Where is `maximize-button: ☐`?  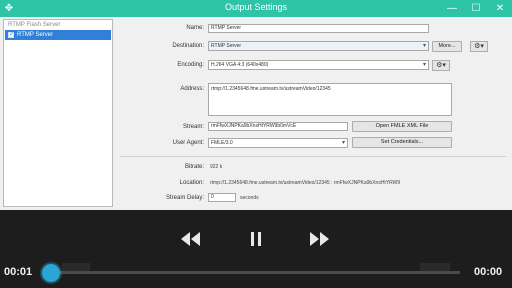 maximize-button: ☐ is located at coordinates (476, 8).